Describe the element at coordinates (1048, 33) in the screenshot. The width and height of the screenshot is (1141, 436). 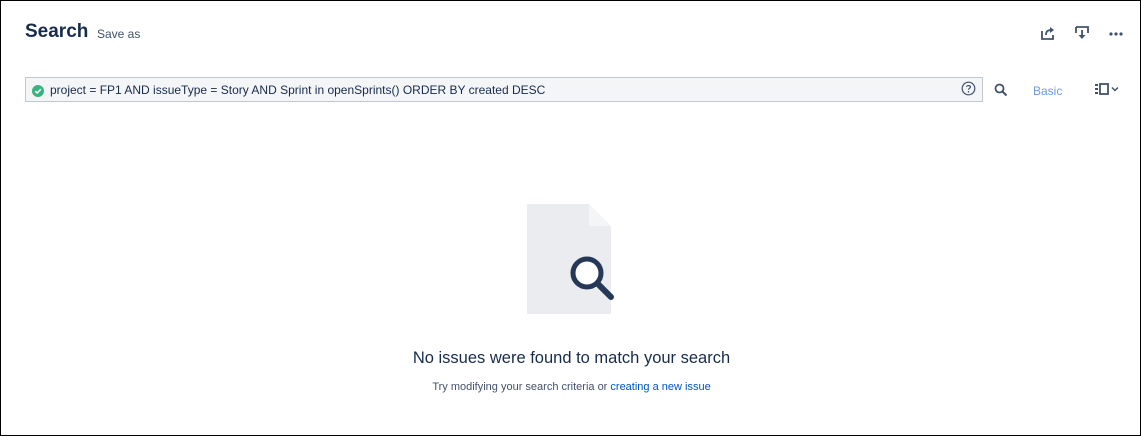
I see `share-icon` at that location.